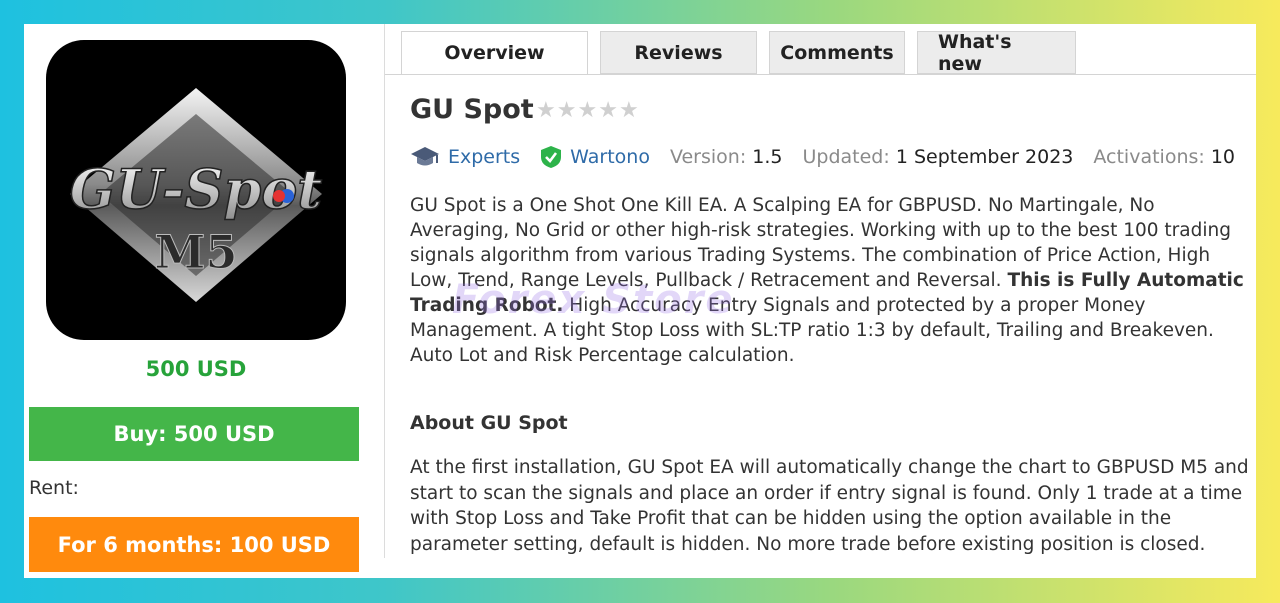 The width and height of the screenshot is (1280, 603). What do you see at coordinates (472, 109) in the screenshot?
I see `product-title: GU Spot` at bounding box center [472, 109].